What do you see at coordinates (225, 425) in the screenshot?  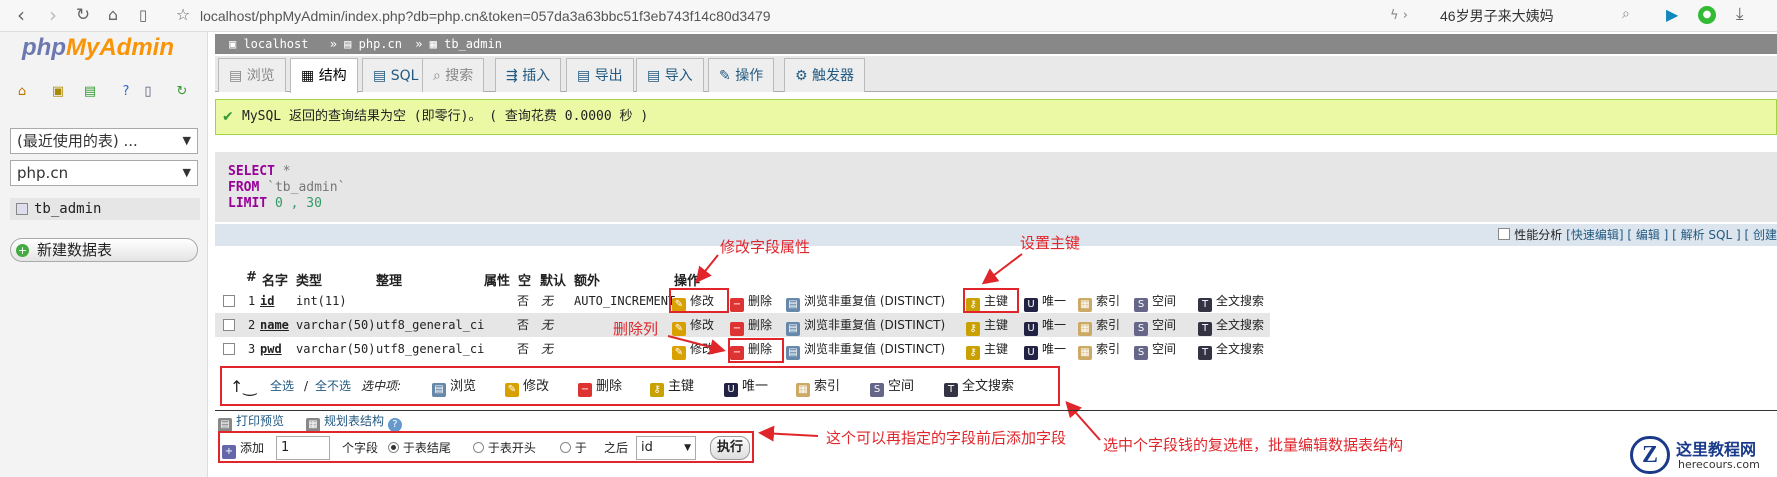 I see `printer-icon: ▤` at bounding box center [225, 425].